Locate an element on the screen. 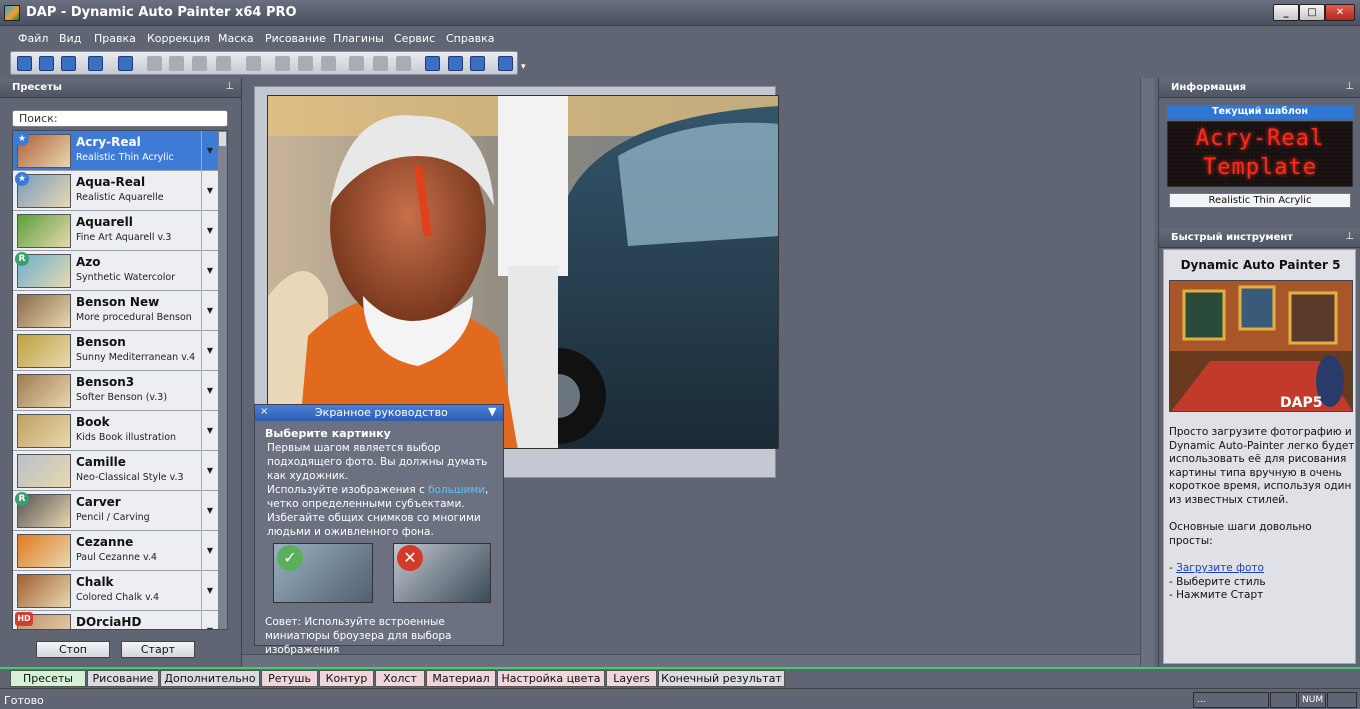 Image resolution: width=1360 pixels, height=709 pixels. tab-contour: Контур is located at coordinates (346, 678).